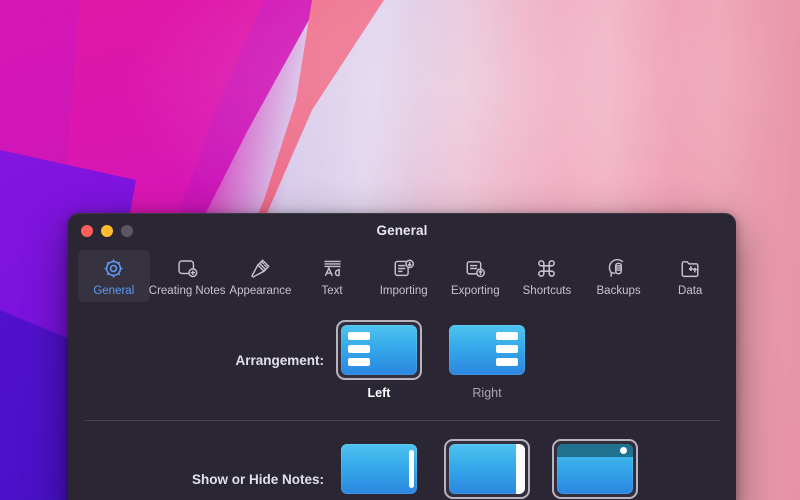  What do you see at coordinates (260, 291) in the screenshot?
I see `toolbar-label-appearance: Appearance` at bounding box center [260, 291].